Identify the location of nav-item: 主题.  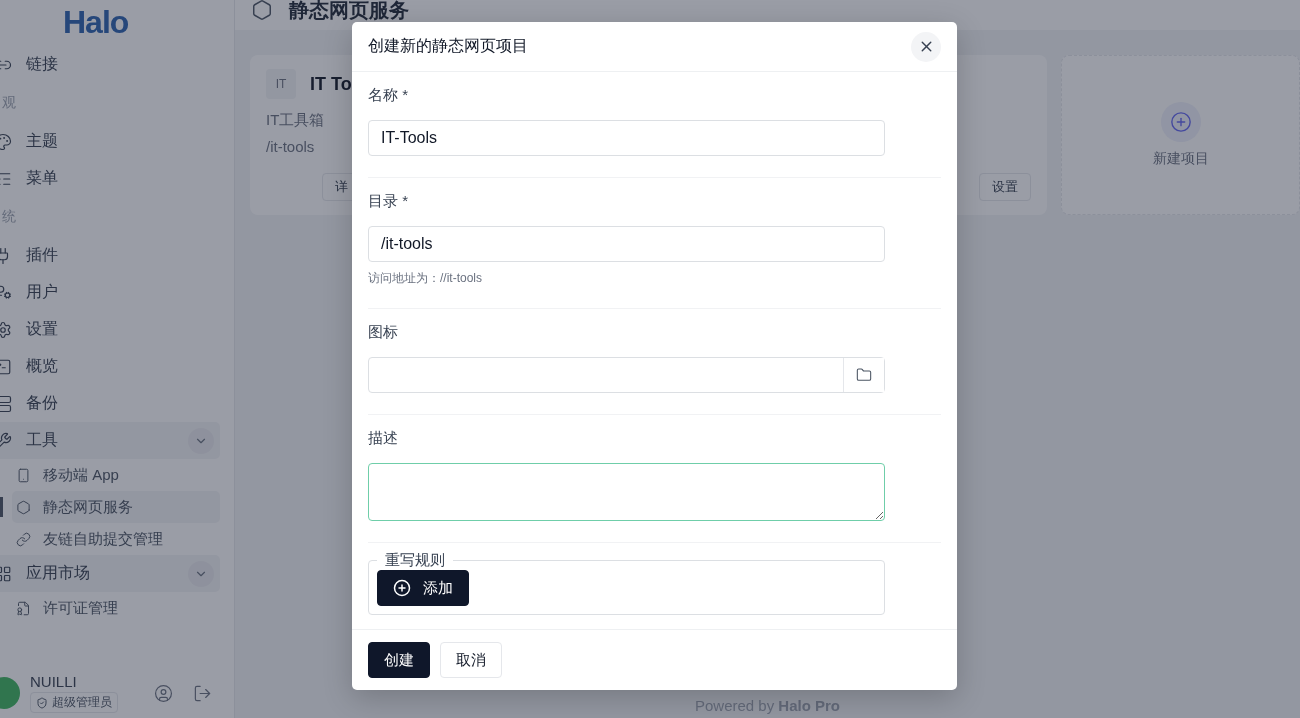
(110, 141).